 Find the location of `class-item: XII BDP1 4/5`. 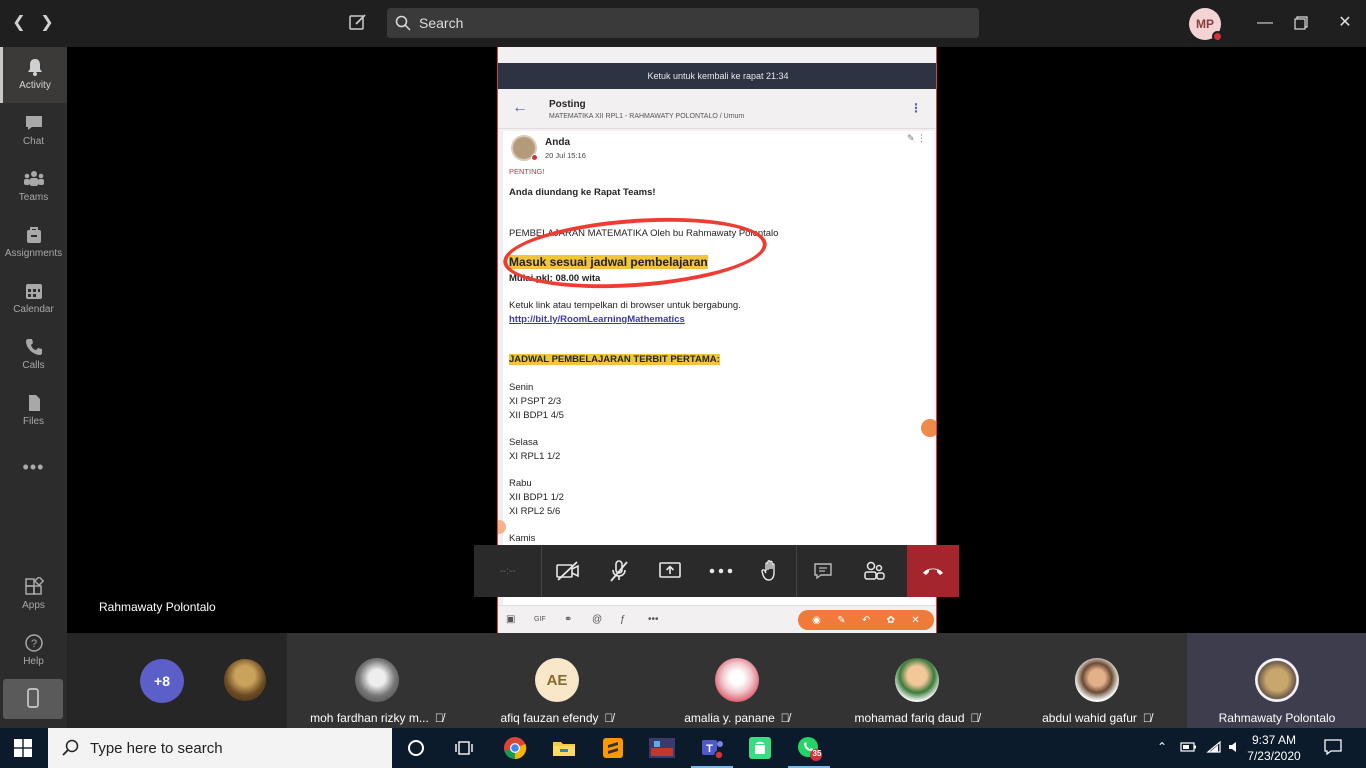

class-item: XII BDP1 4/5 is located at coordinates (536, 415).